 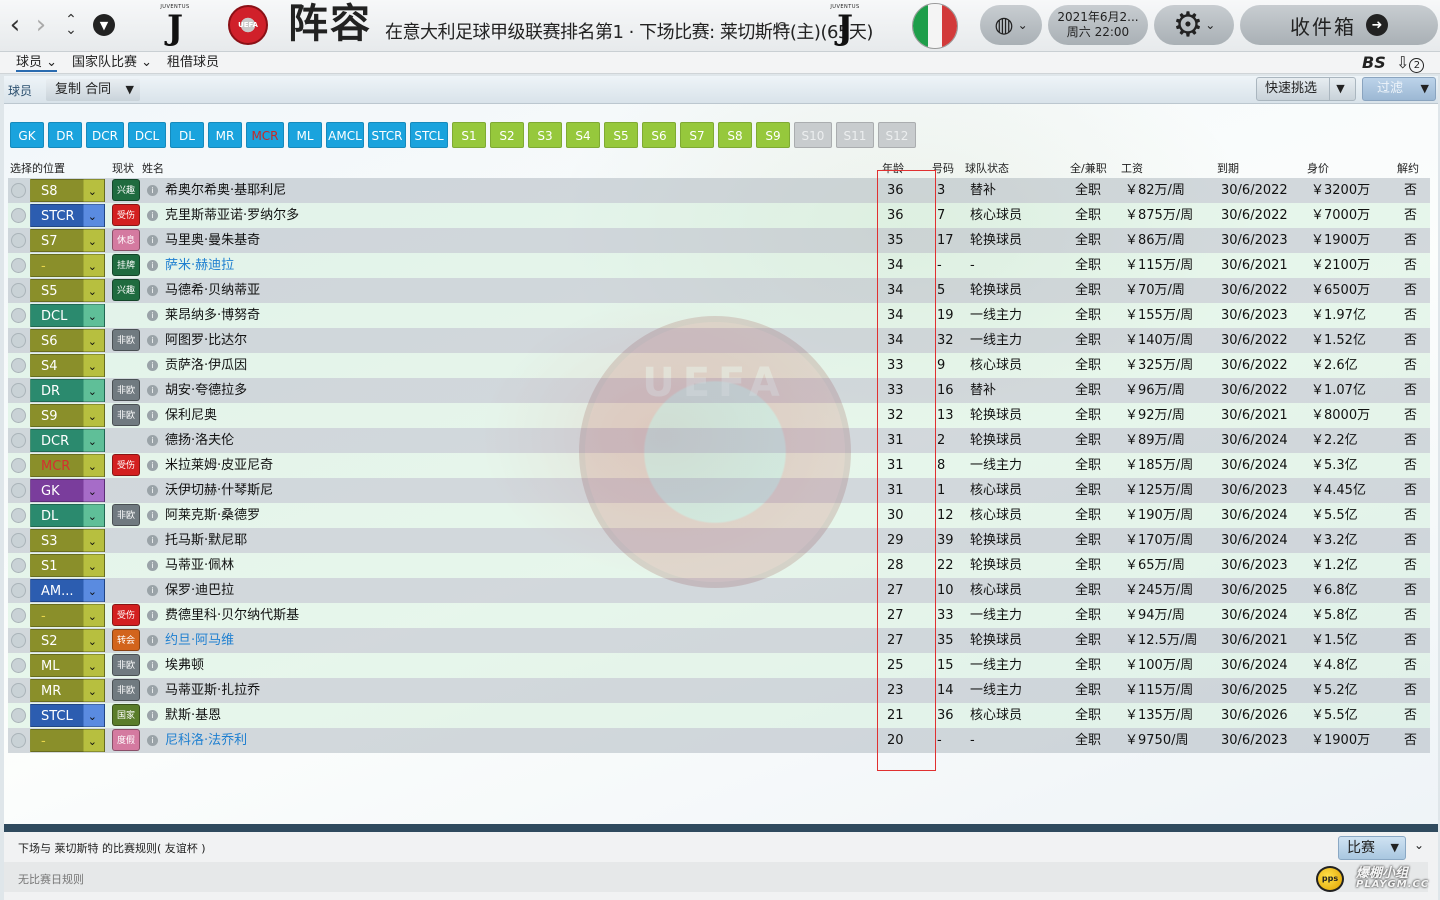 I want to click on position-select: S8 ⌄, so click(x=67, y=190).